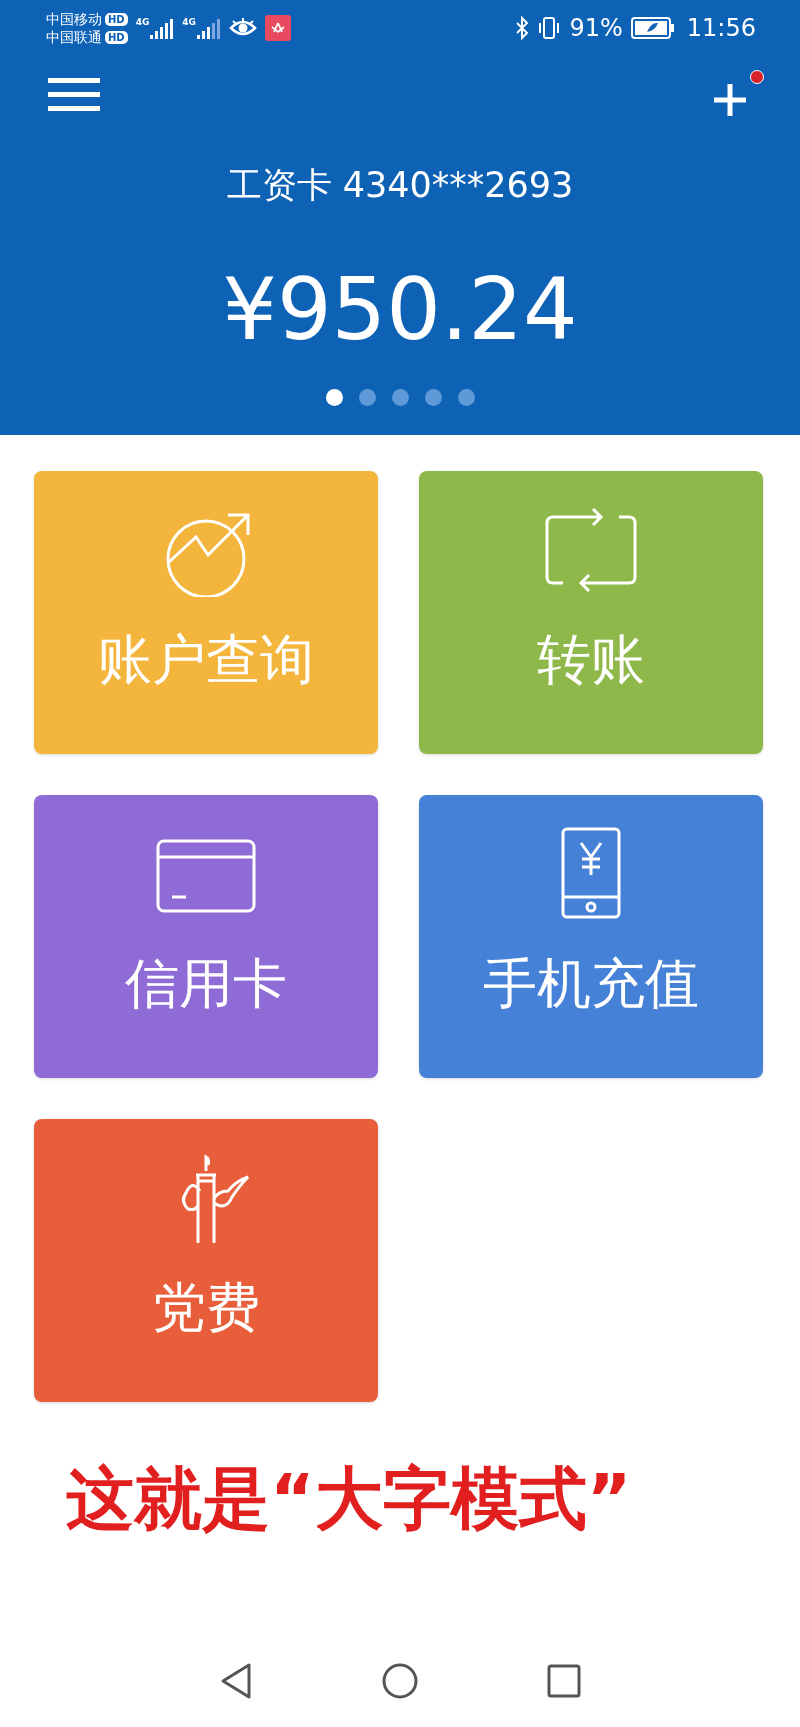  What do you see at coordinates (522, 28) in the screenshot?
I see `bluetooth-icon` at bounding box center [522, 28].